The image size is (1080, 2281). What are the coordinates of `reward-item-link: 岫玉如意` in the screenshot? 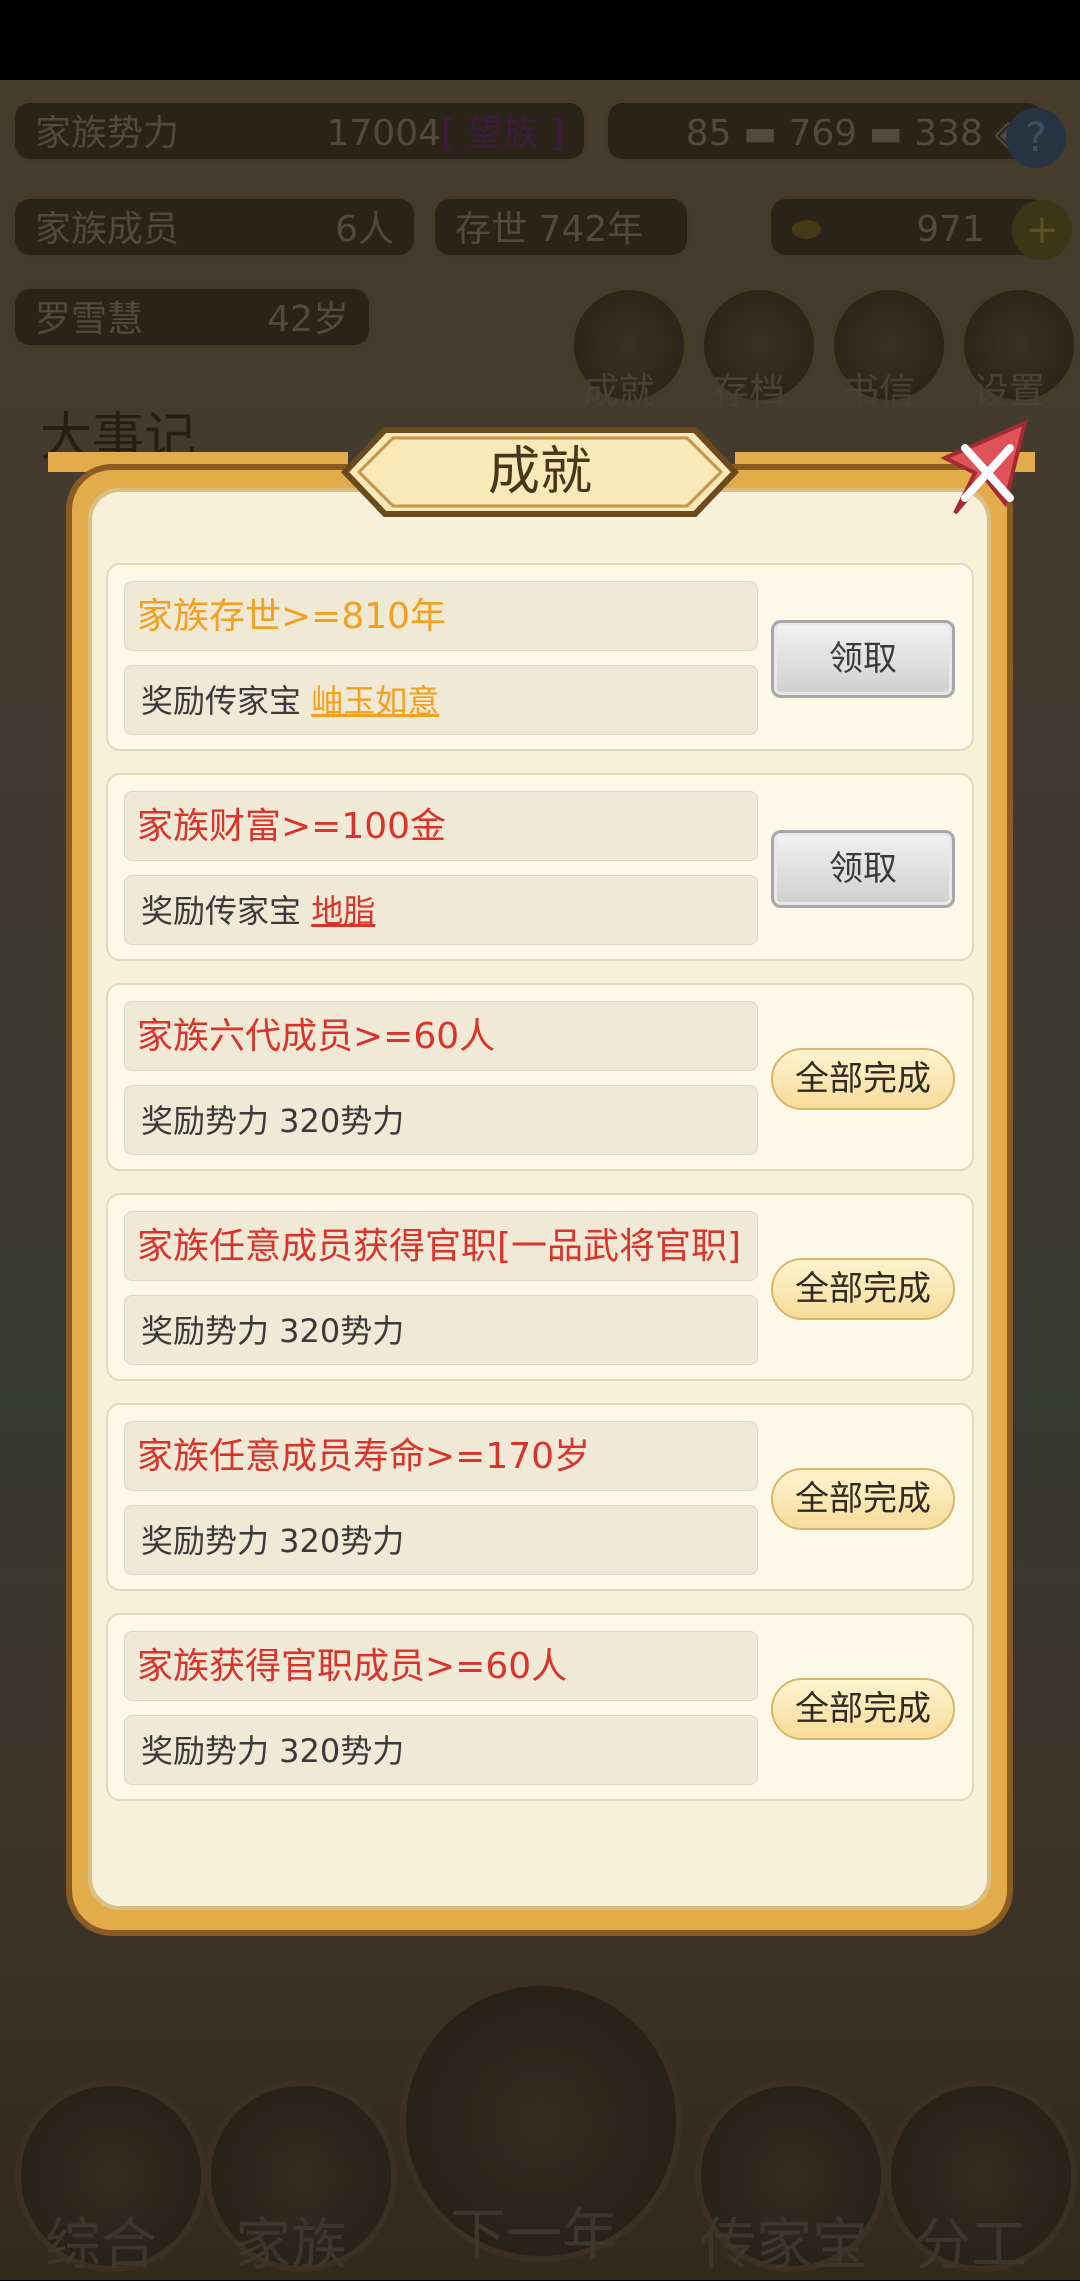 It's located at (375, 701).